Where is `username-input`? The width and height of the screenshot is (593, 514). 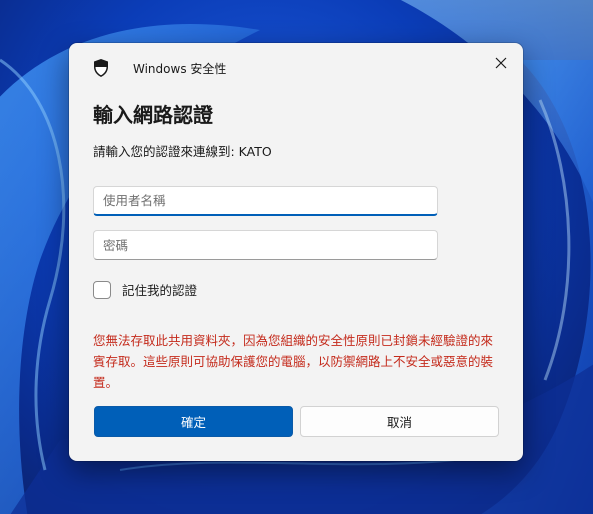 username-input is located at coordinates (265, 200).